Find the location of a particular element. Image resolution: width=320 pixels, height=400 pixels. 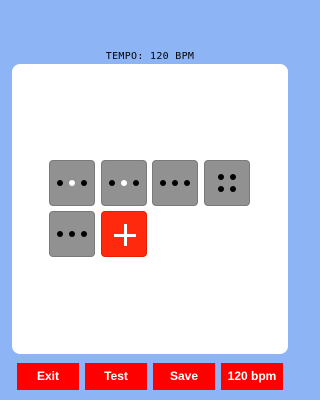

test-button: Test is located at coordinates (116, 376).